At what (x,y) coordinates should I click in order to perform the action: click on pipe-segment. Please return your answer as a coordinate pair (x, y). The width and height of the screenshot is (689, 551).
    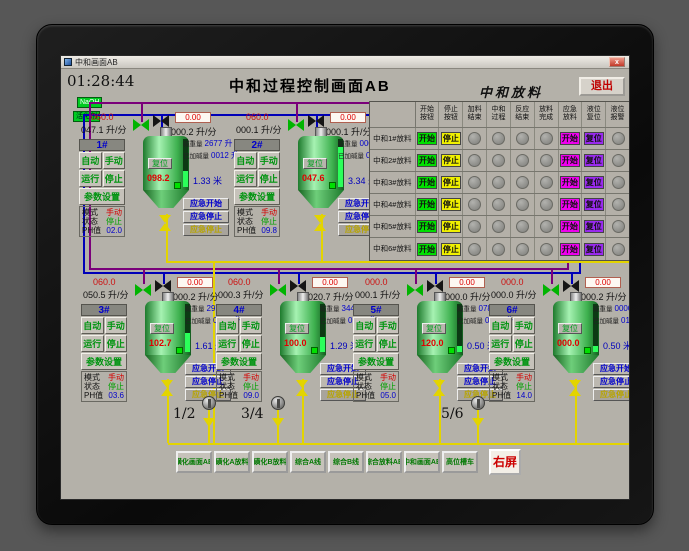
    Looking at the image, I should click on (629, 352).